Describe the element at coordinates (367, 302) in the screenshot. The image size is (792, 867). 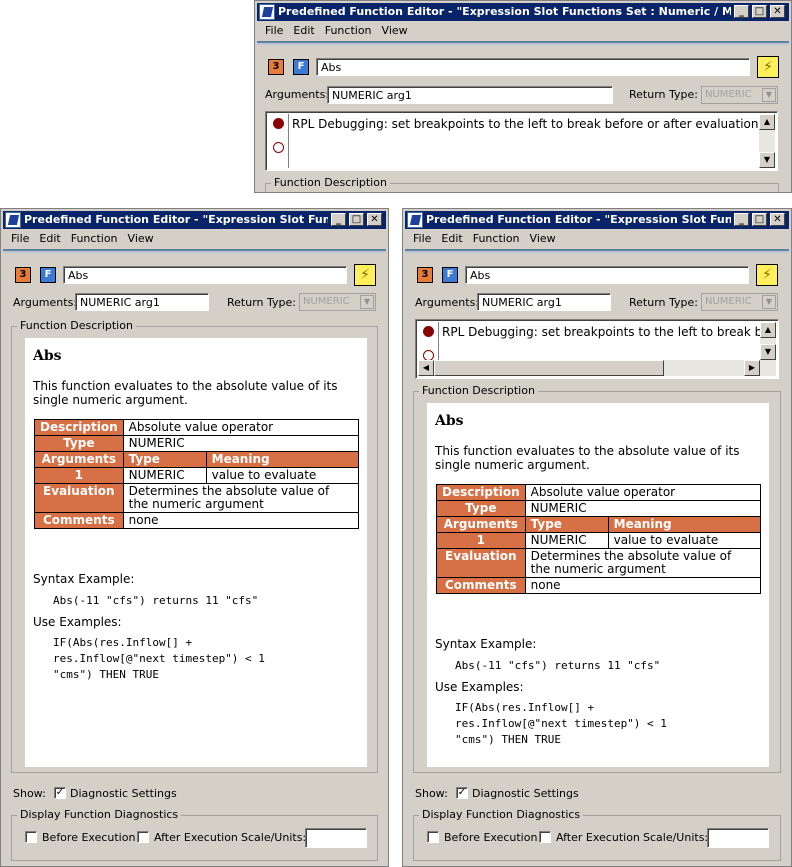
I see `chevron-down-icon: ▼` at that location.